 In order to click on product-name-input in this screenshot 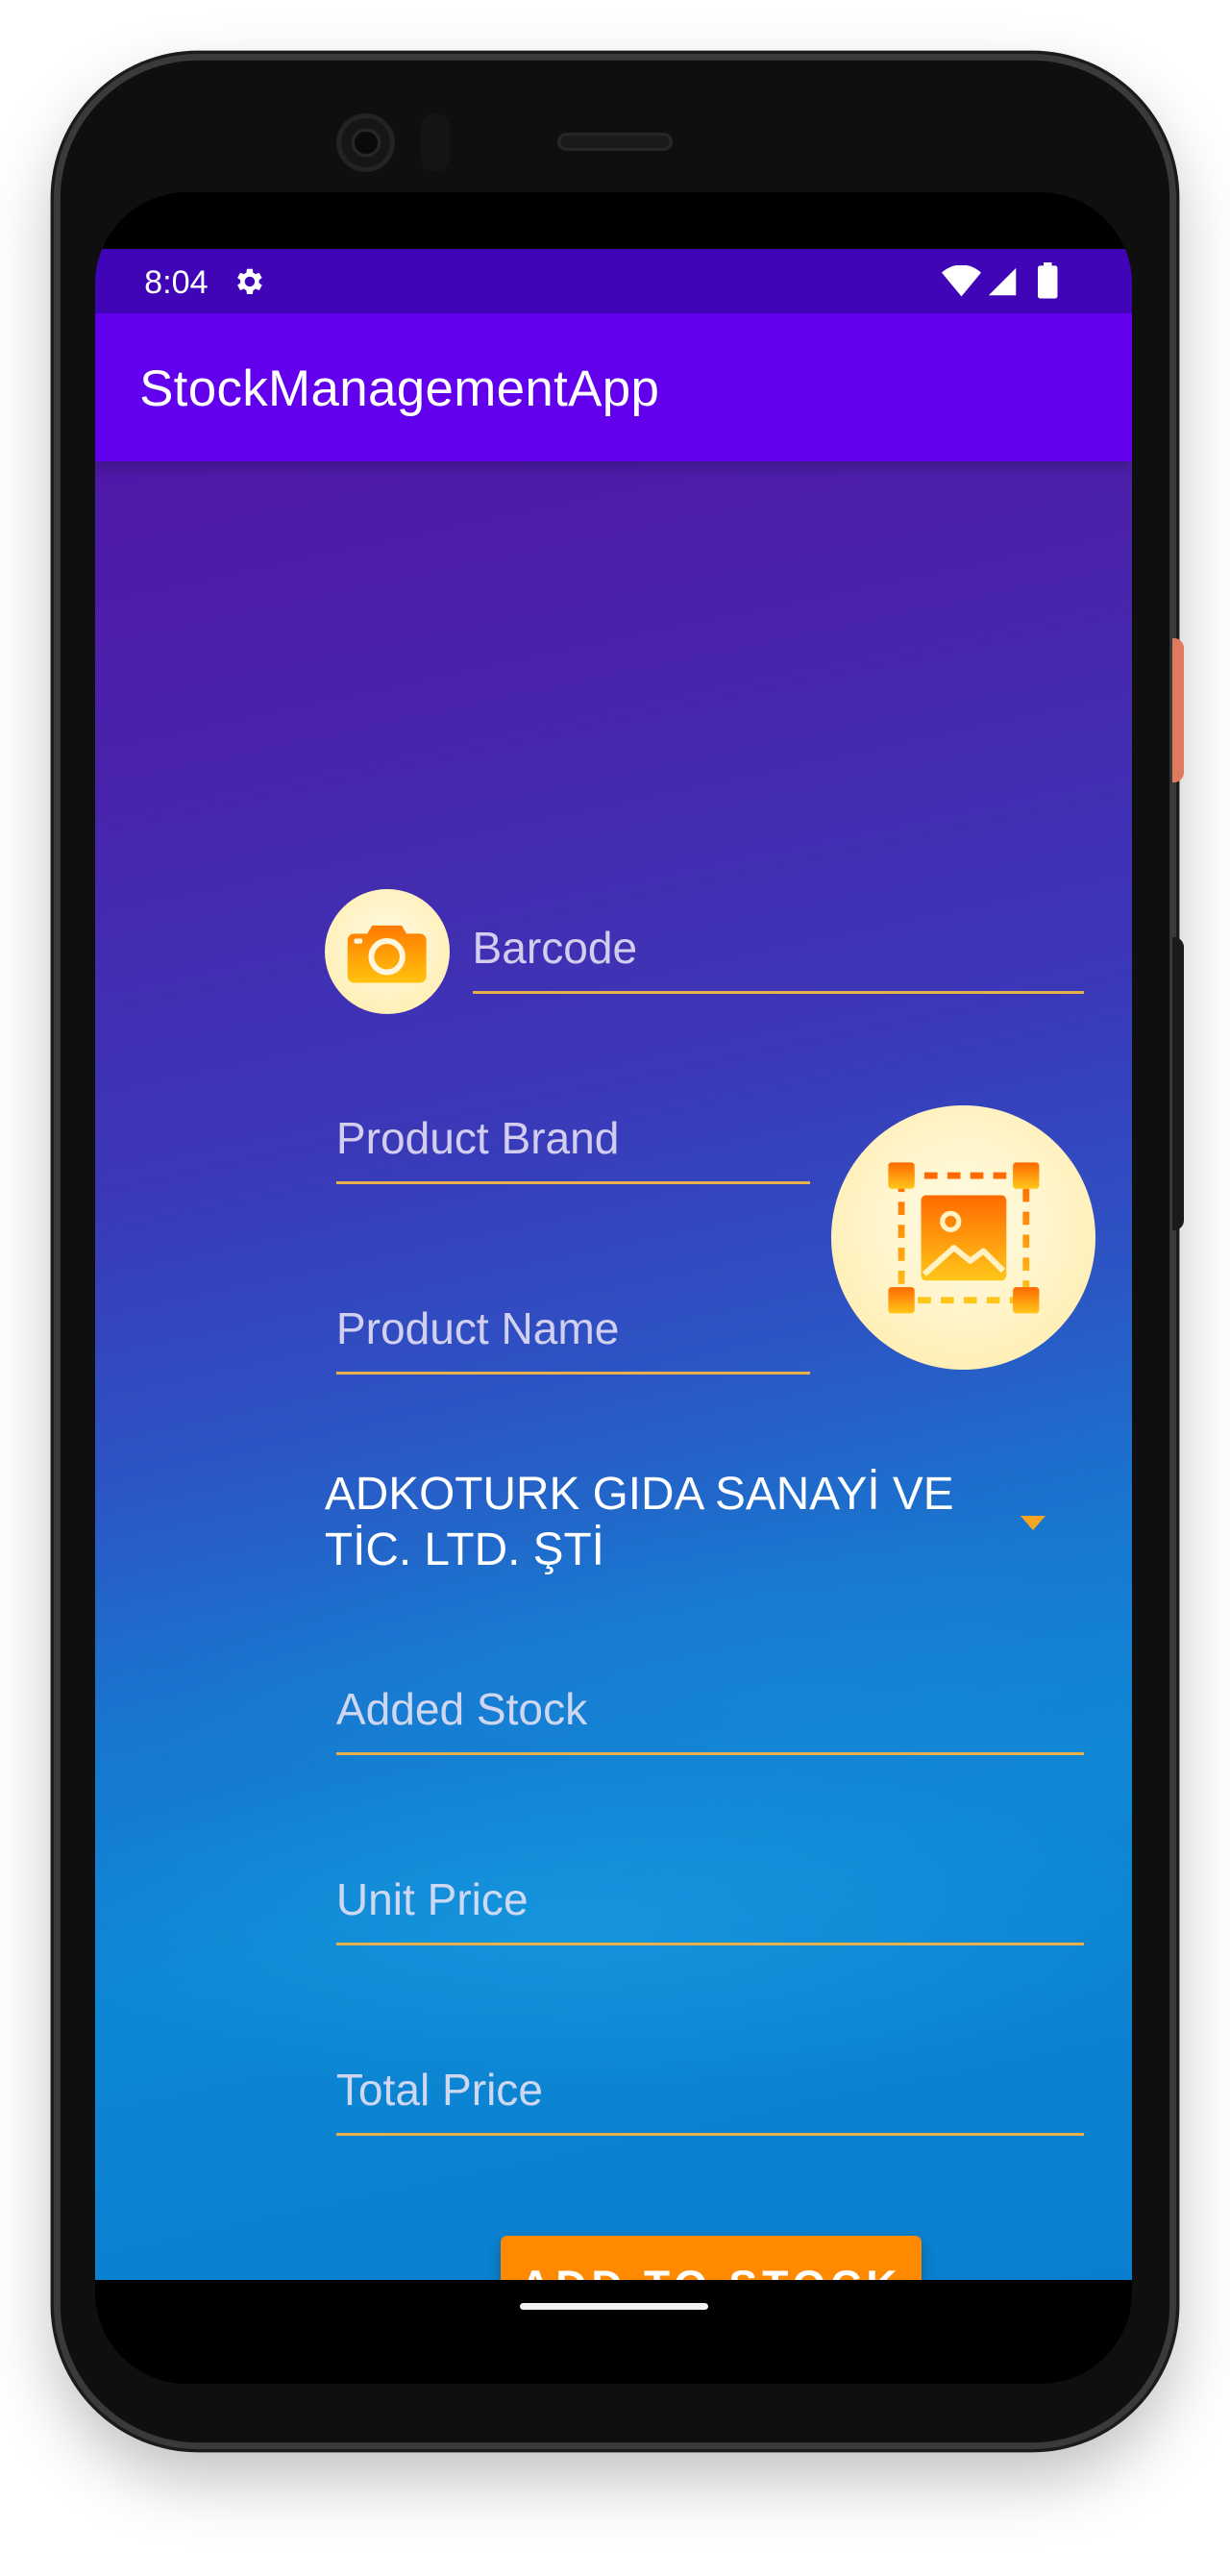, I will do `click(573, 1329)`.